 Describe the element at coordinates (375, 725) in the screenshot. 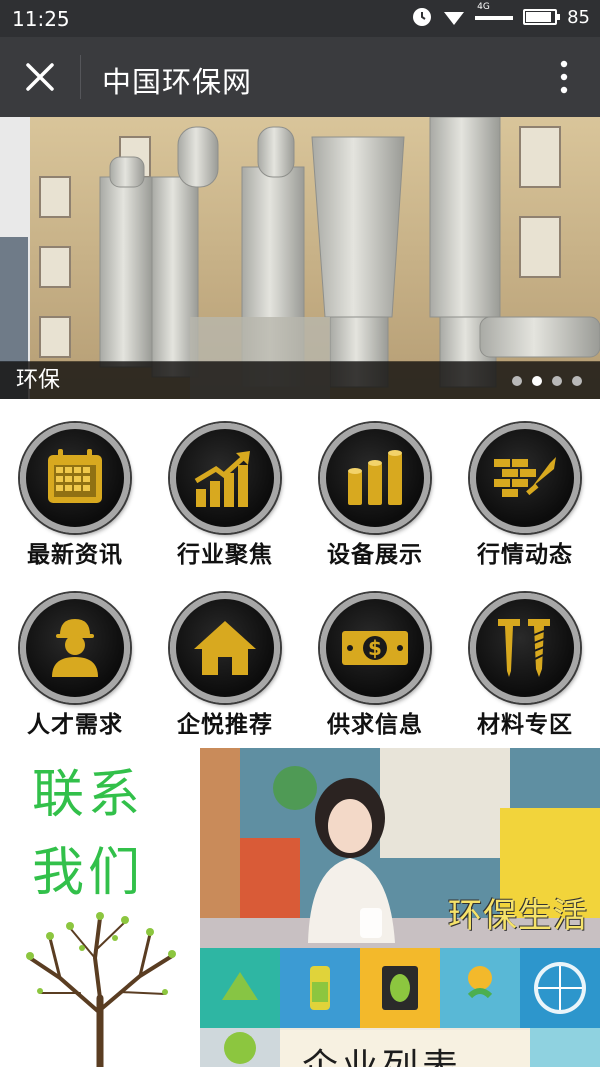

I see `category-label: 供求信息` at that location.